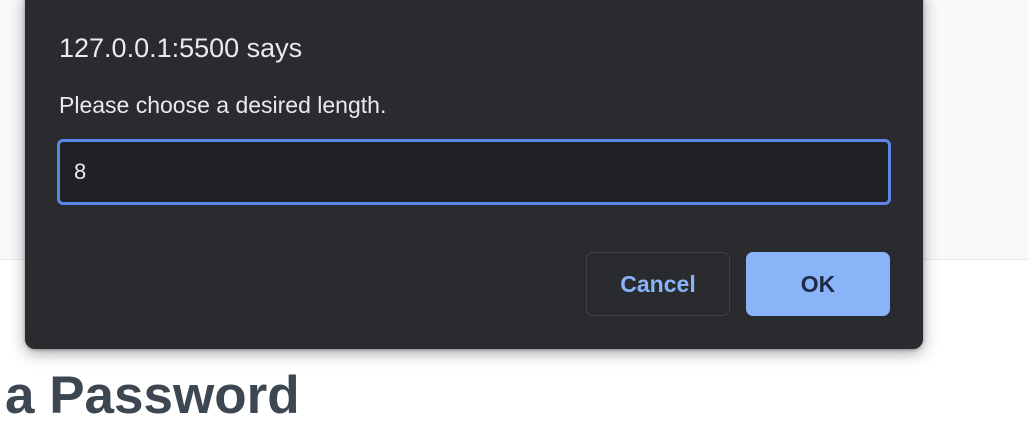 The height and width of the screenshot is (448, 1028). I want to click on length-input, so click(474, 172).